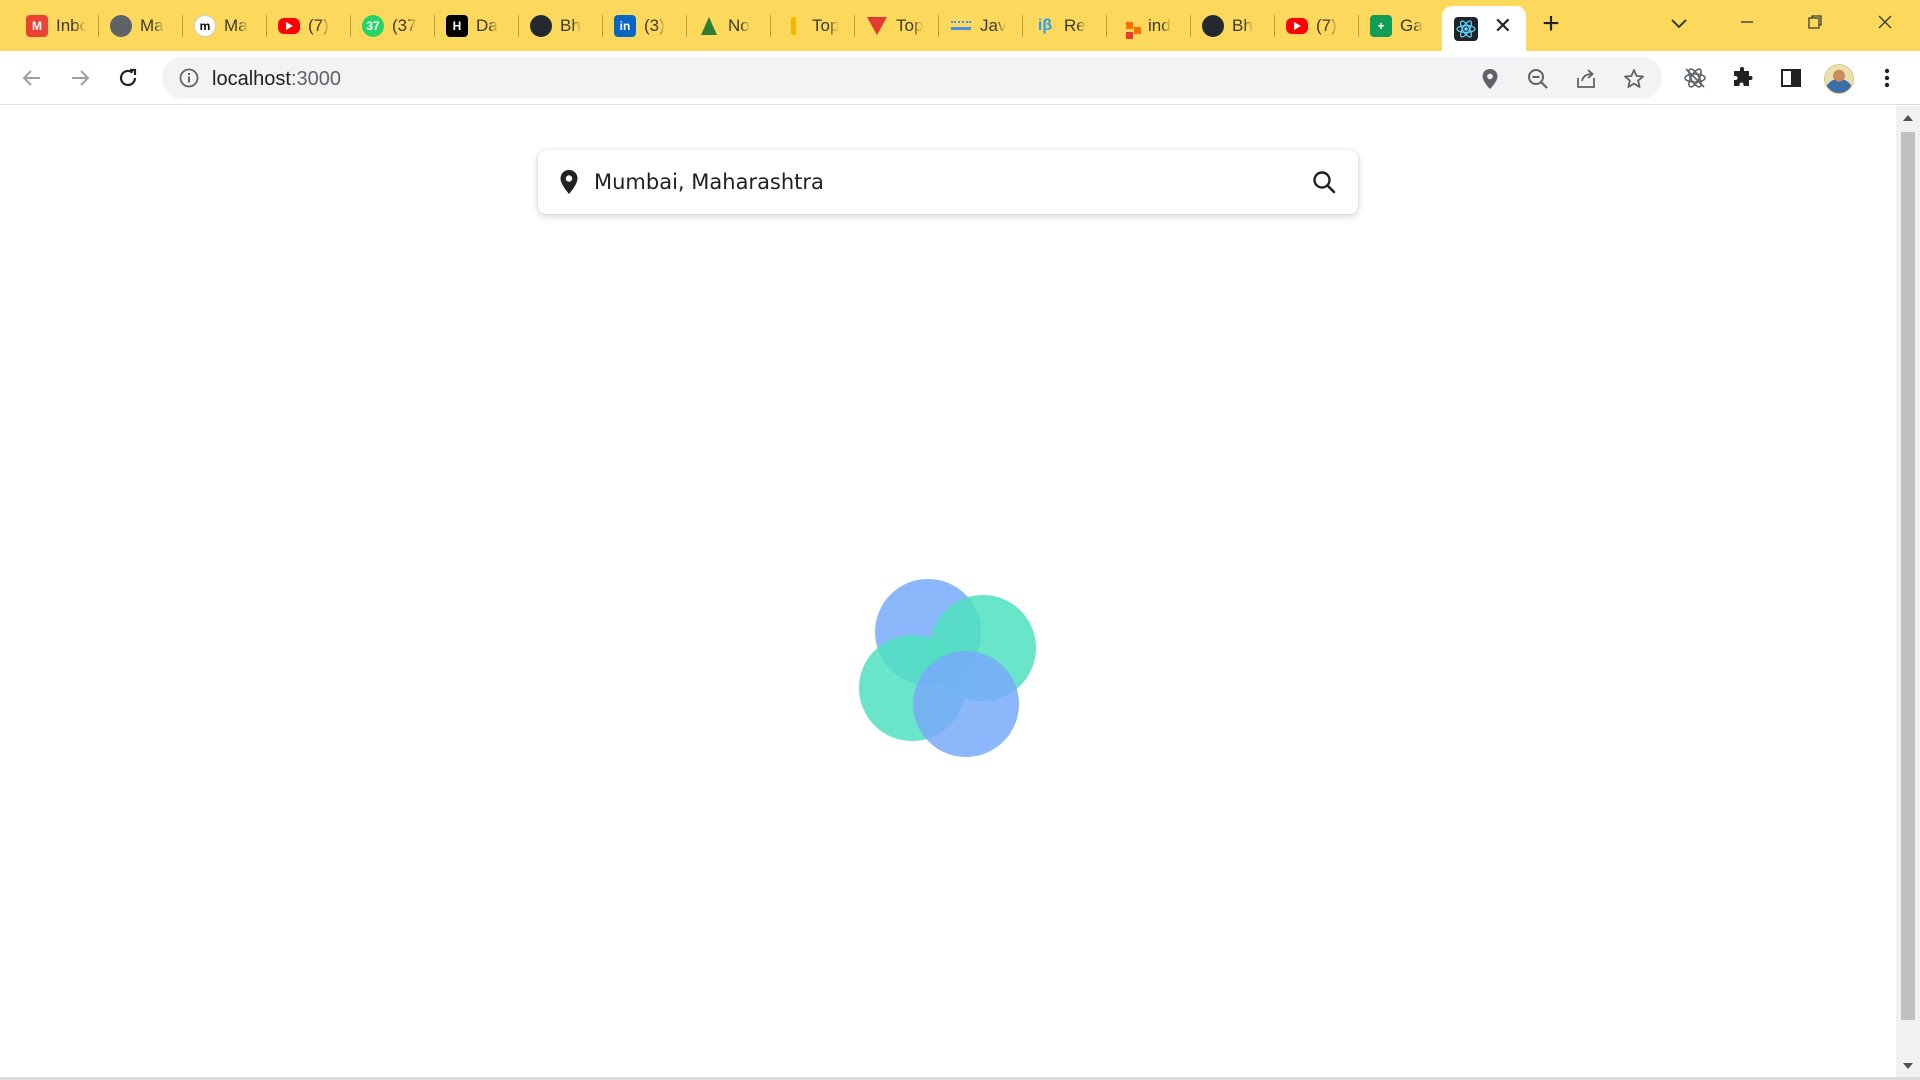  I want to click on share-button, so click(1586, 79).